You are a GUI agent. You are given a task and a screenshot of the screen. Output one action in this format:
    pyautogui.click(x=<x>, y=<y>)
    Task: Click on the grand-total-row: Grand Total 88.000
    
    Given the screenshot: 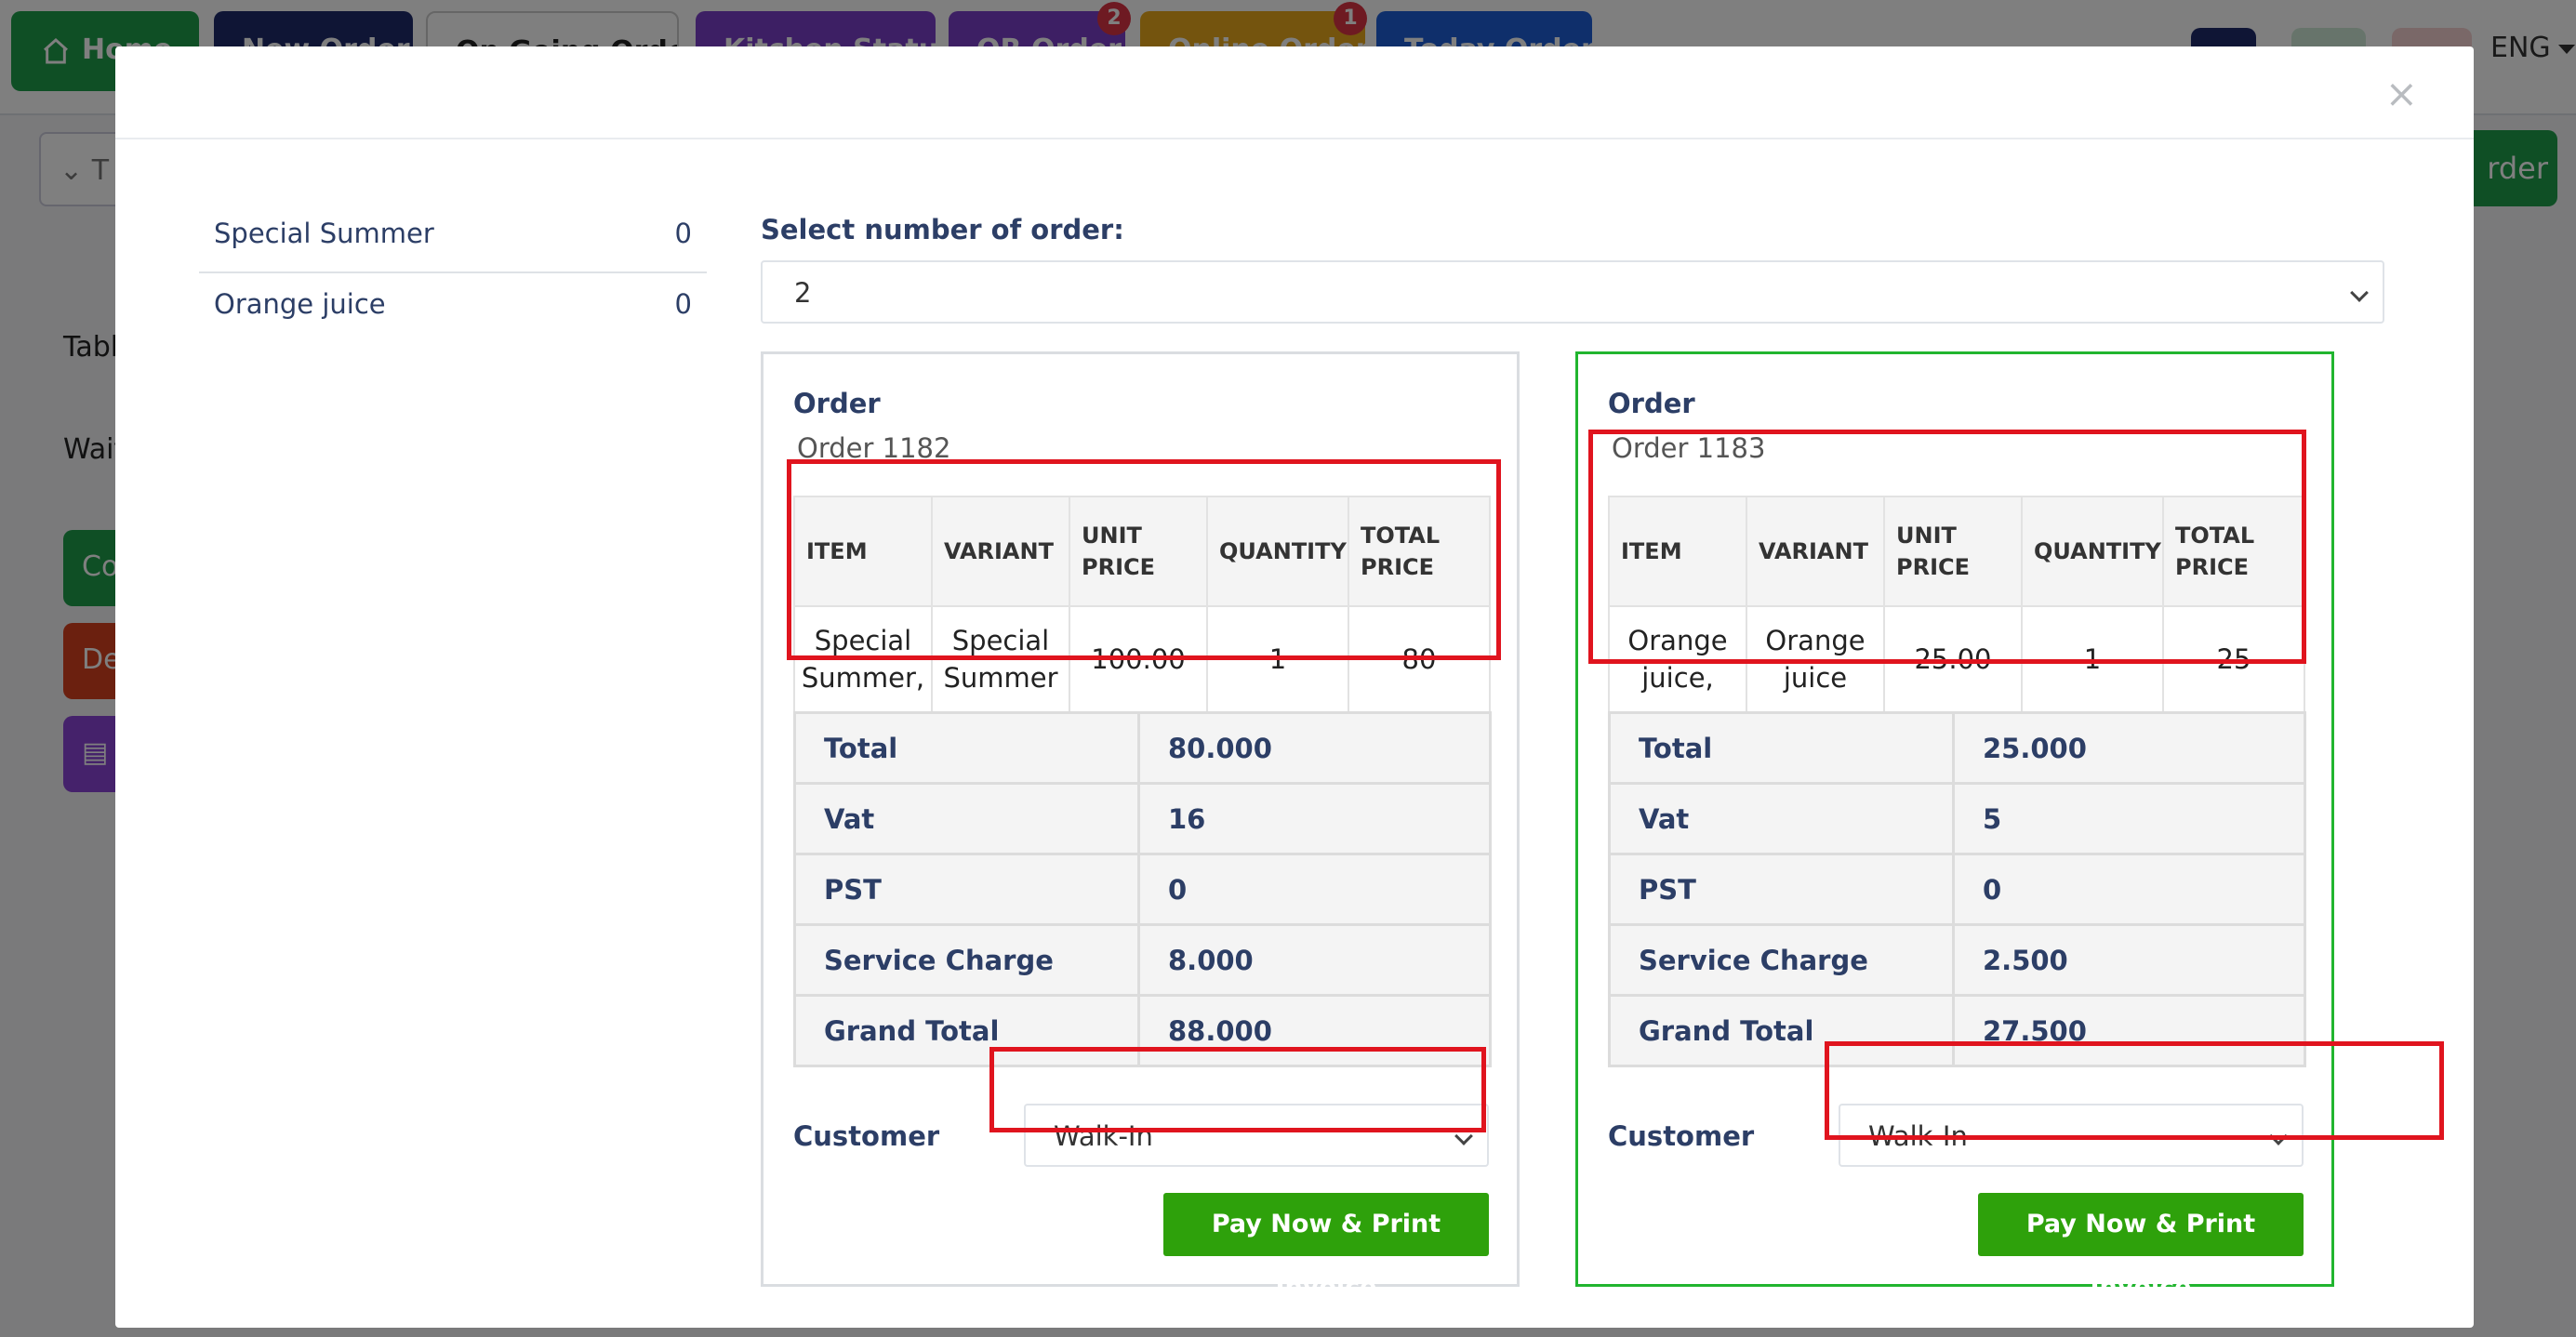 What is the action you would take?
    pyautogui.click(x=1142, y=1030)
    